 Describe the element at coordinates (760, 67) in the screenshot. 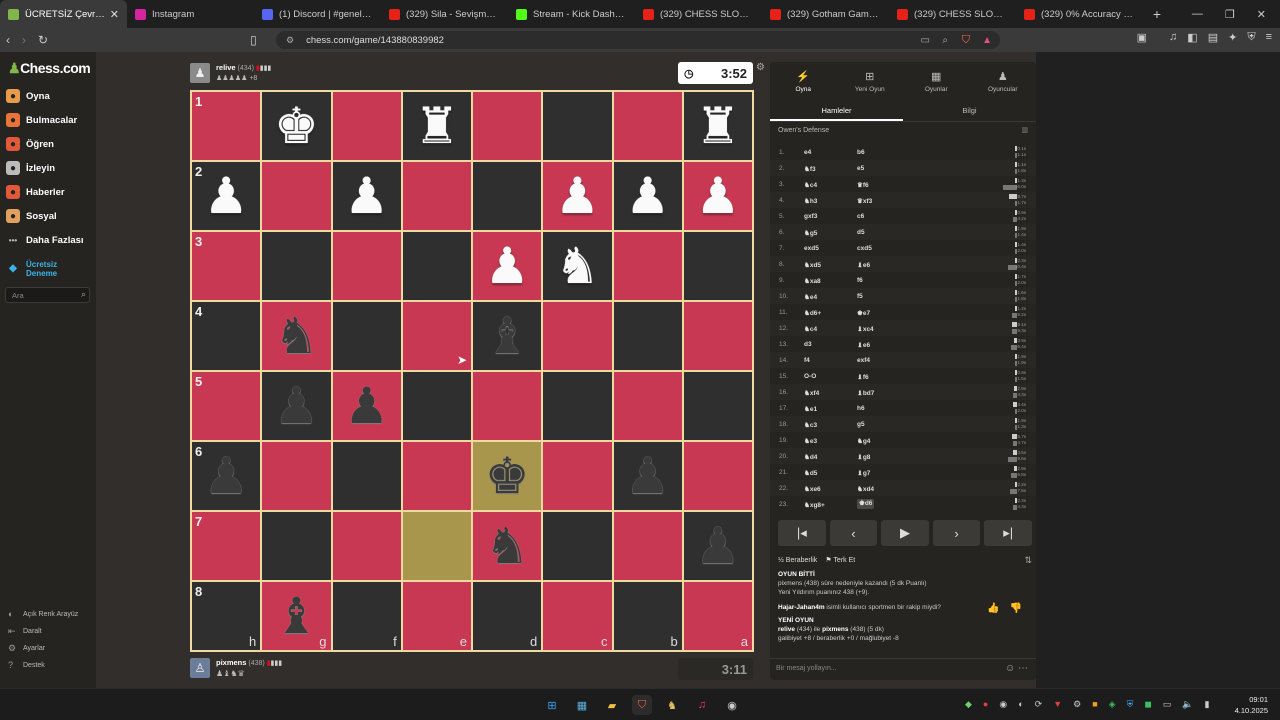

I see `board-settings-icon: ⚙` at that location.